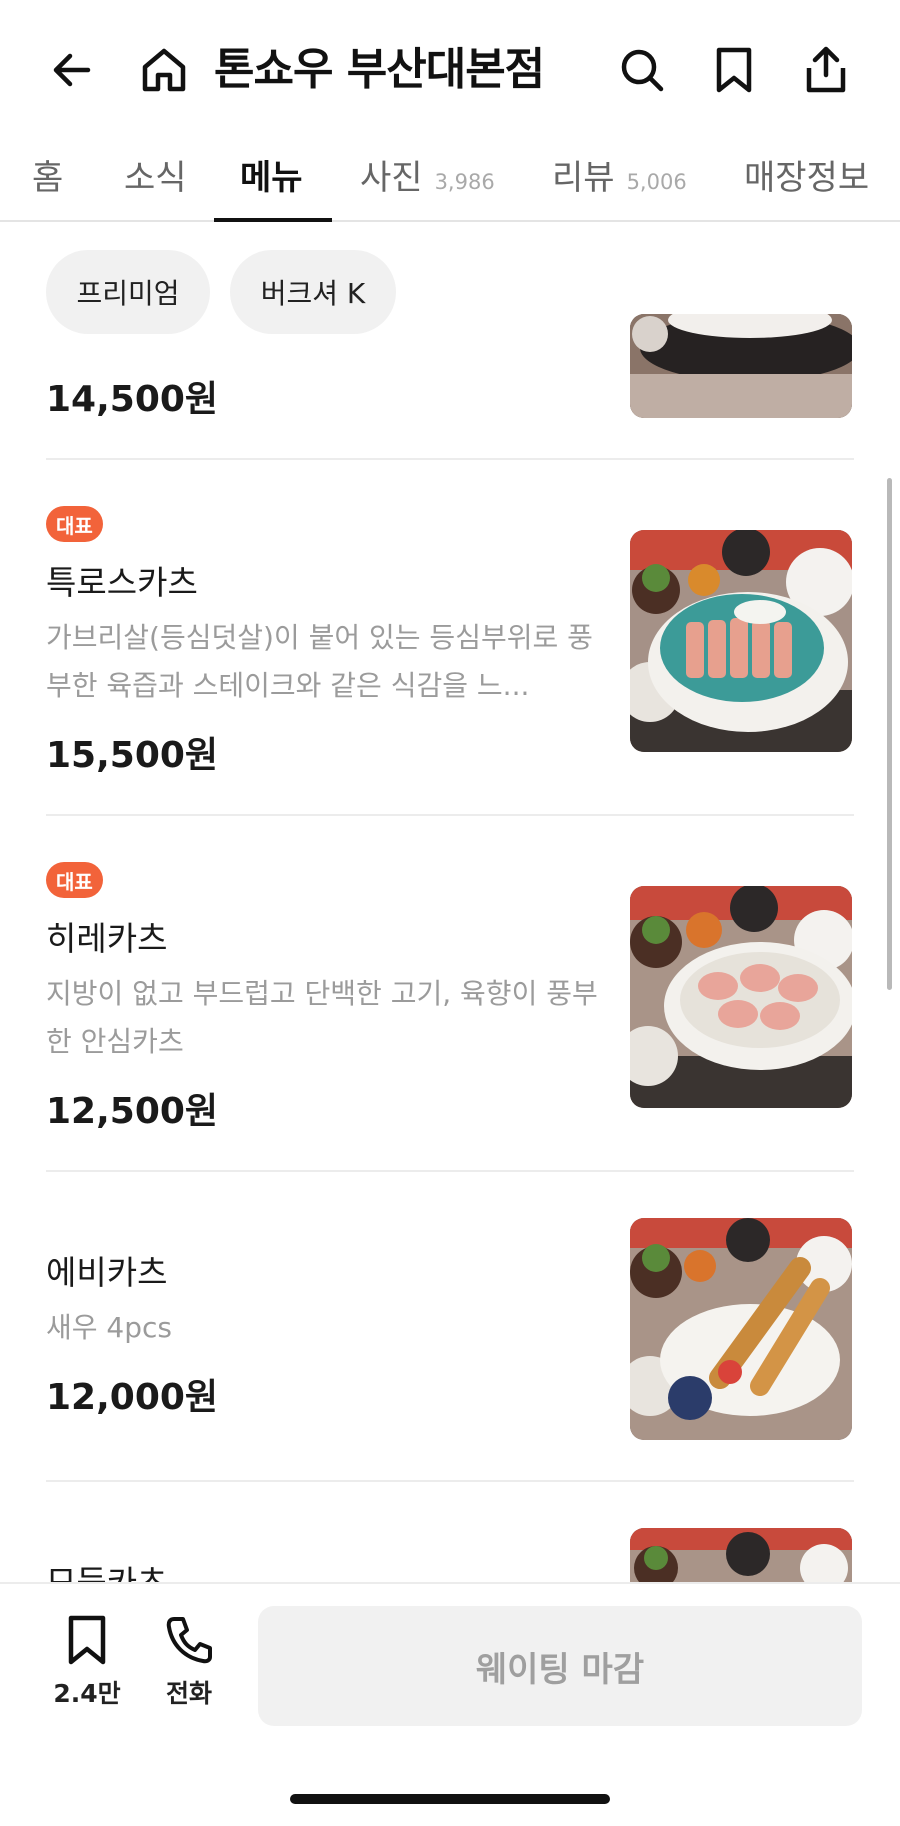  I want to click on menu-item-price: 15,500원, so click(132, 755).